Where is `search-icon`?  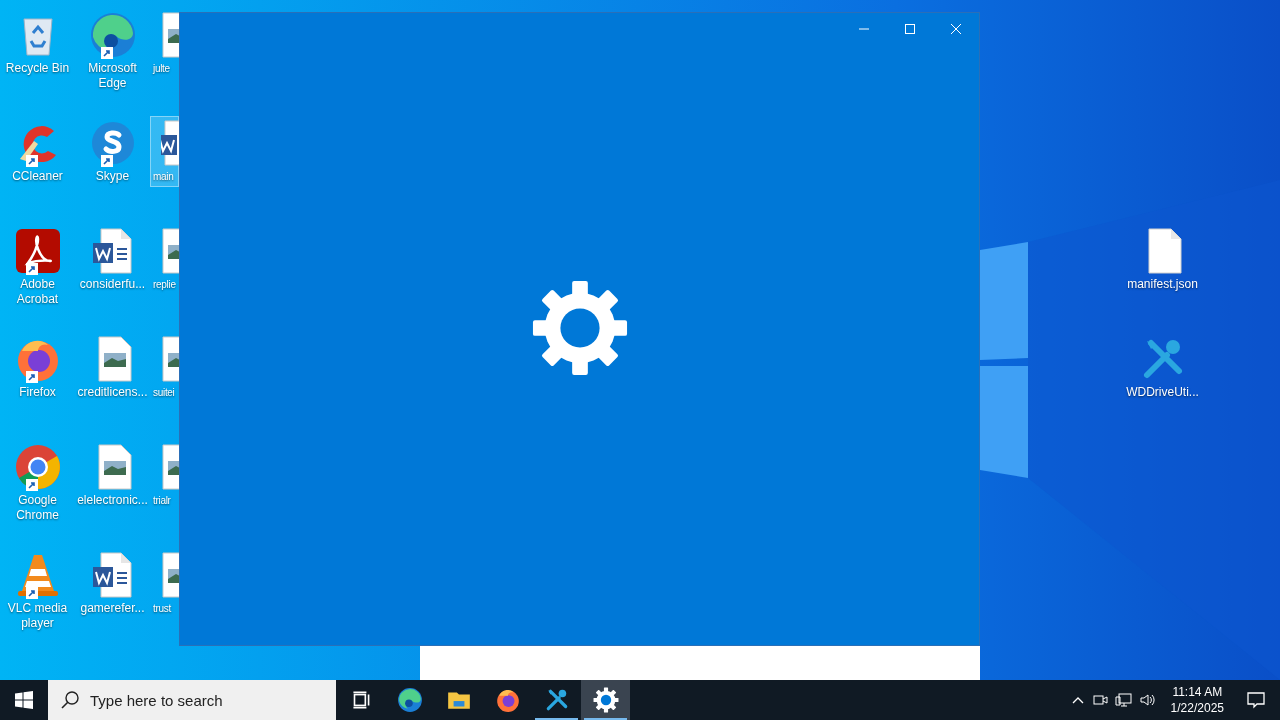 search-icon is located at coordinates (70, 700).